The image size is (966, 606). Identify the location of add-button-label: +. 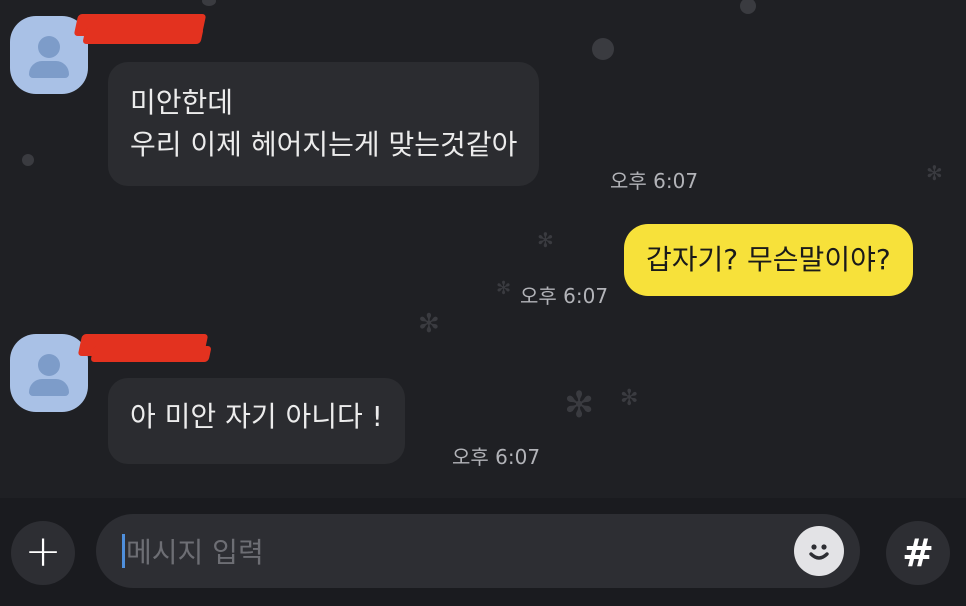
(43, 551).